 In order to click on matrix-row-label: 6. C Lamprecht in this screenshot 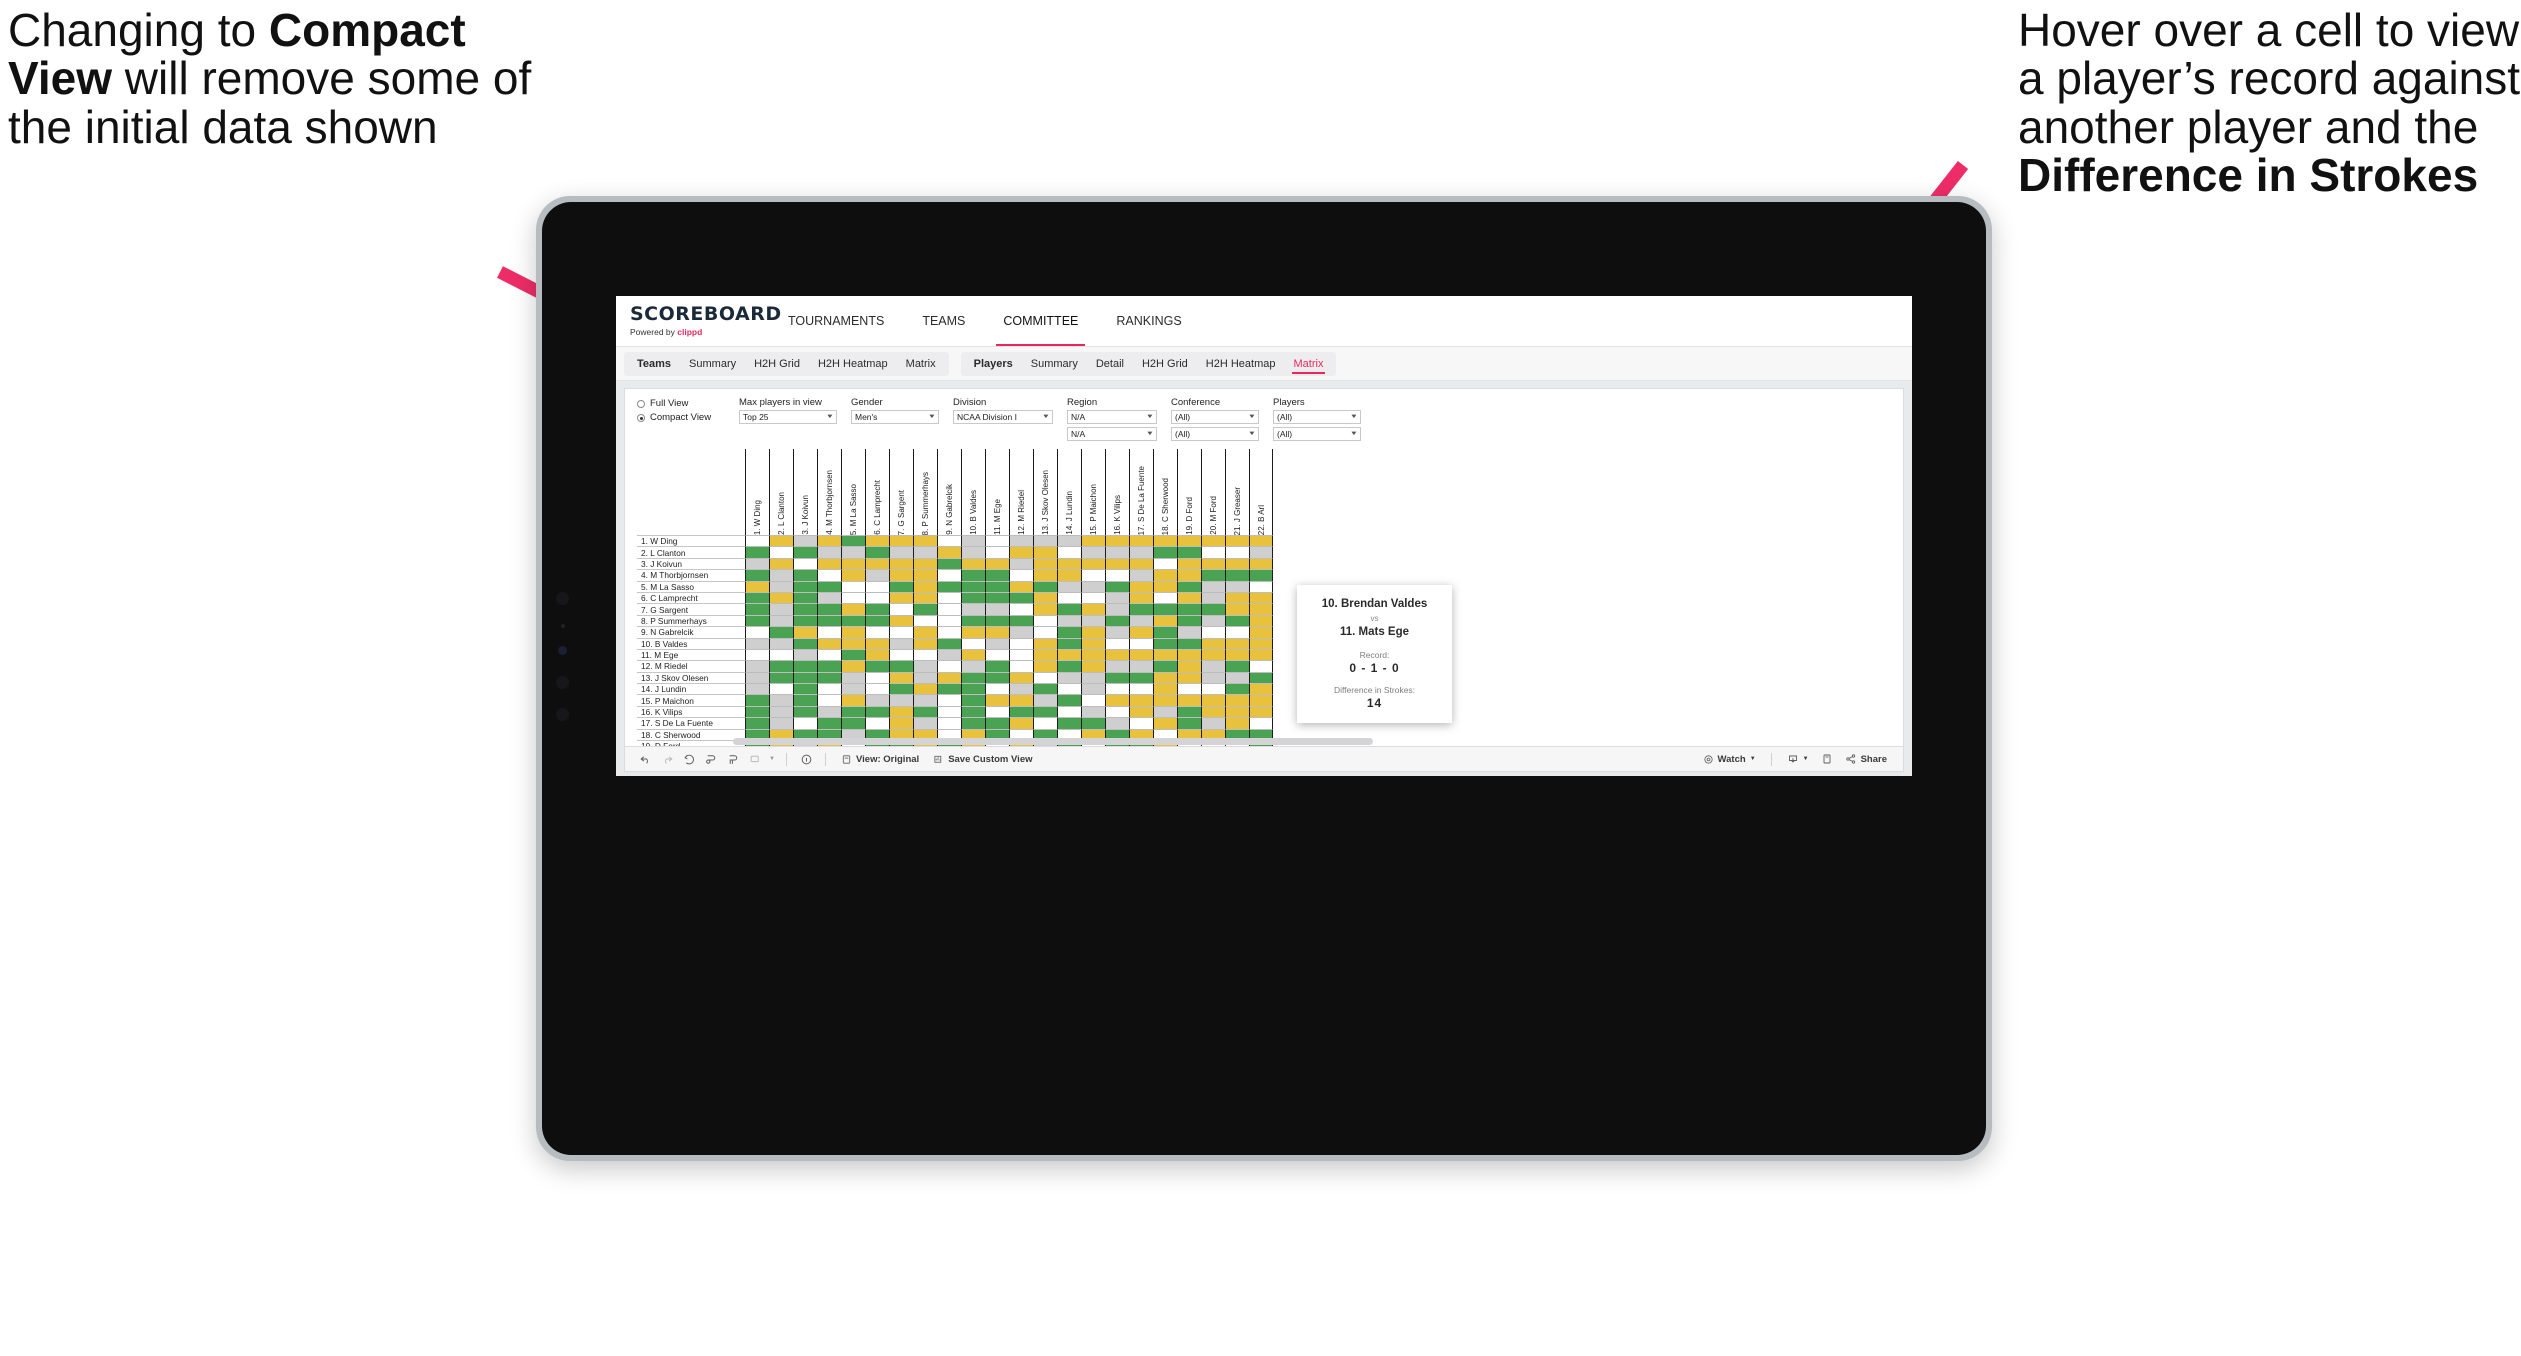, I will do `click(691, 597)`.